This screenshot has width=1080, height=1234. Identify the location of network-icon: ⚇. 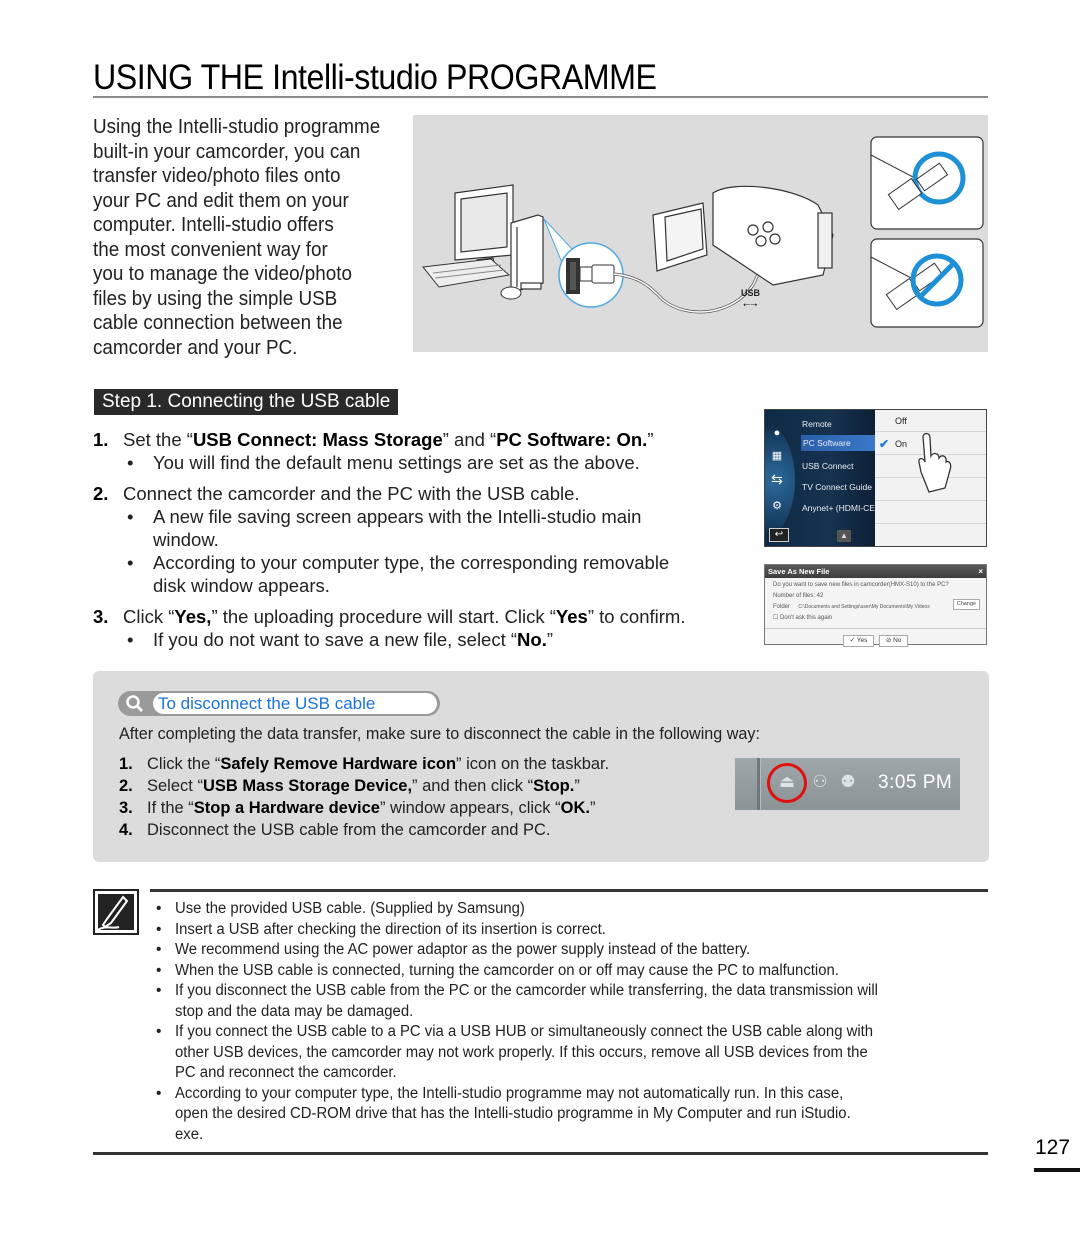
(820, 783).